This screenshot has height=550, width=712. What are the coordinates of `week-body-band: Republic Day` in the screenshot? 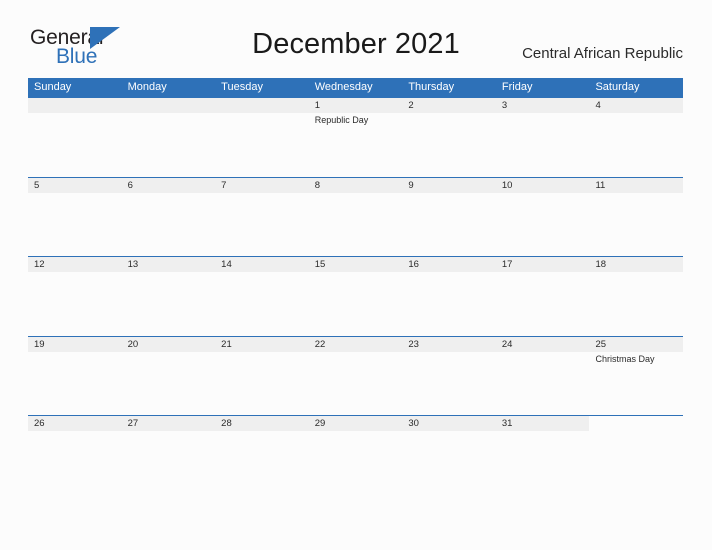 It's located at (355, 145).